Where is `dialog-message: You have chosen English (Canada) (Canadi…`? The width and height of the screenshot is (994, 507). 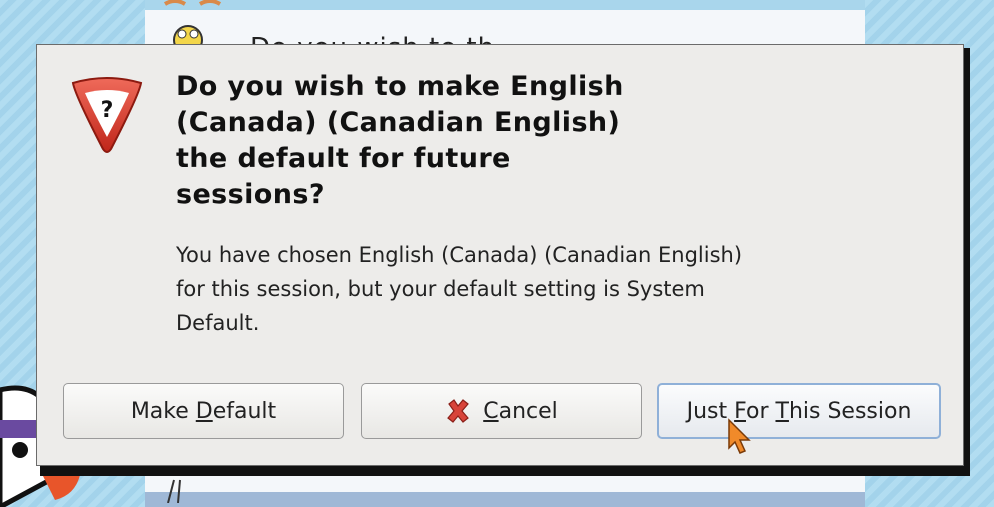 dialog-message: You have chosen English (Canada) (Canadi… is located at coordinates (516, 289).